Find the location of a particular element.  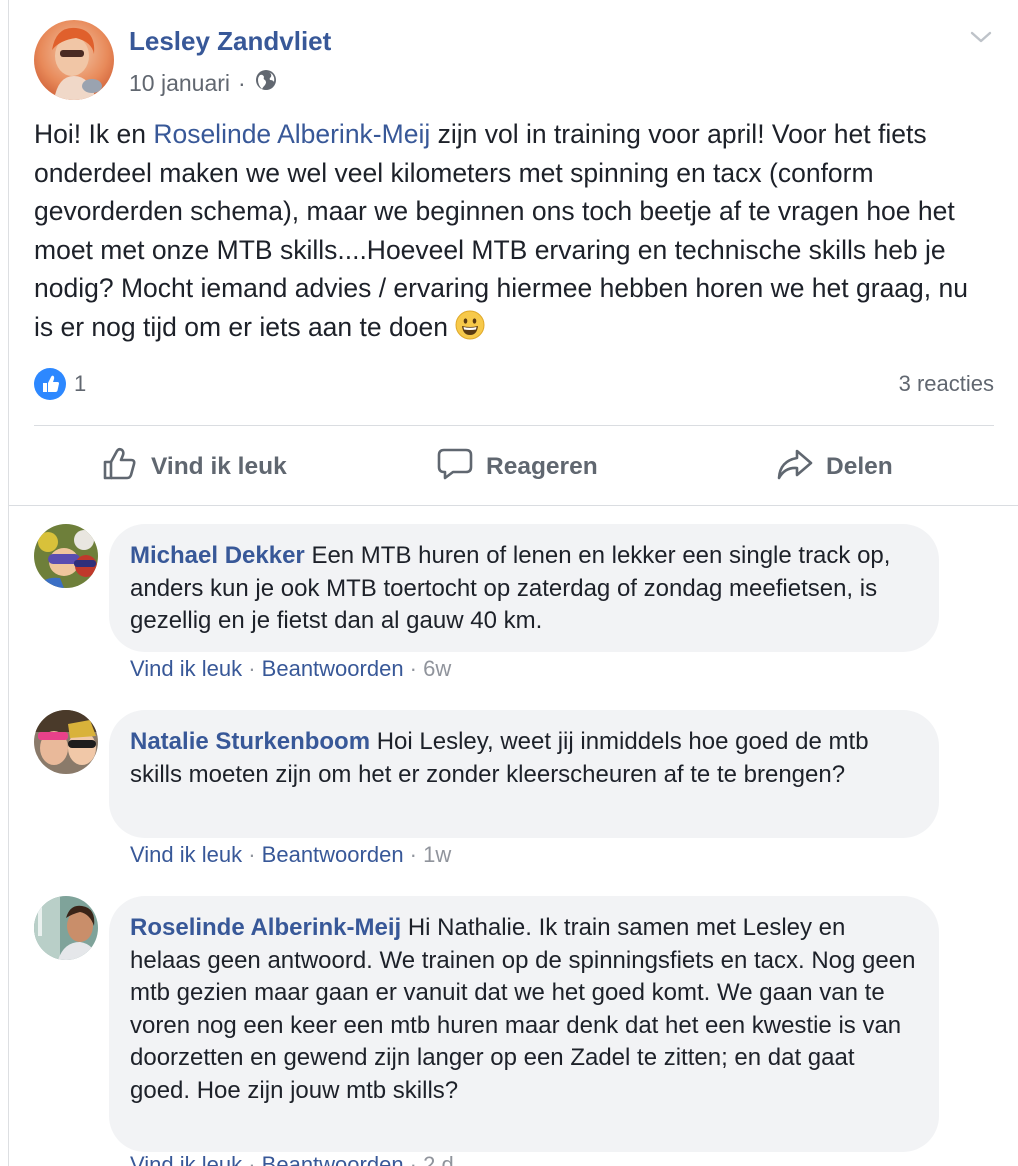

chevron-down-icon is located at coordinates (981, 37).